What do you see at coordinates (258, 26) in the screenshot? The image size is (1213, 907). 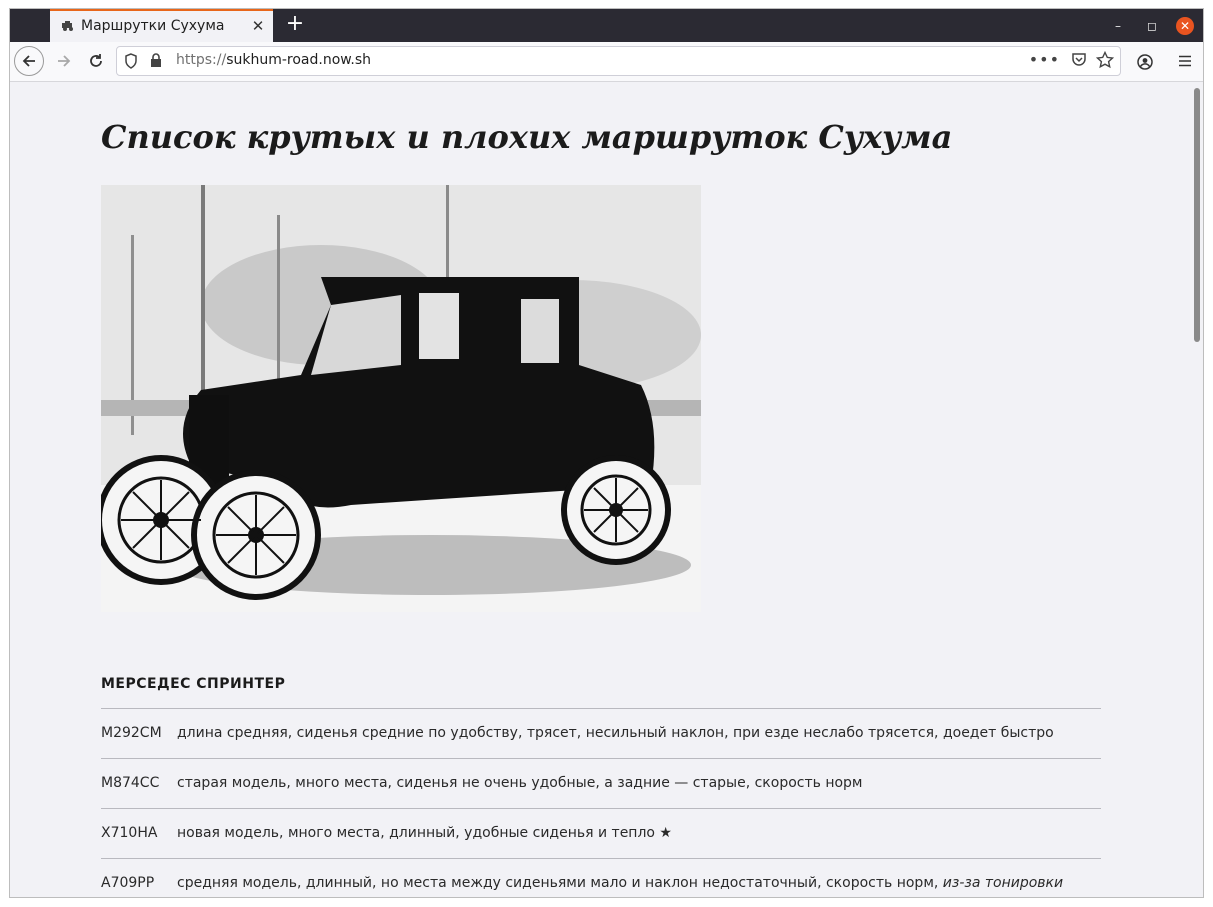 I see `tab-close-icon: ✕` at bounding box center [258, 26].